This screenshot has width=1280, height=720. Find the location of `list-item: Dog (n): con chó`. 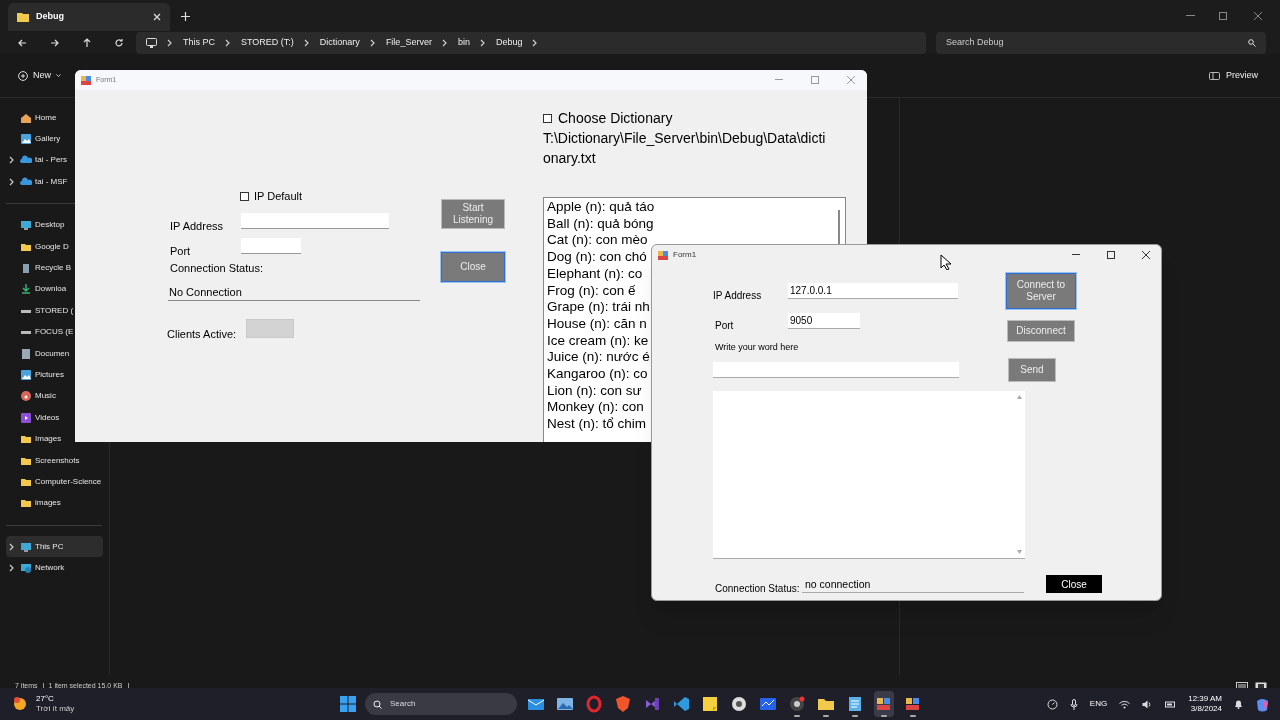

list-item: Dog (n): con chó is located at coordinates (597, 257).